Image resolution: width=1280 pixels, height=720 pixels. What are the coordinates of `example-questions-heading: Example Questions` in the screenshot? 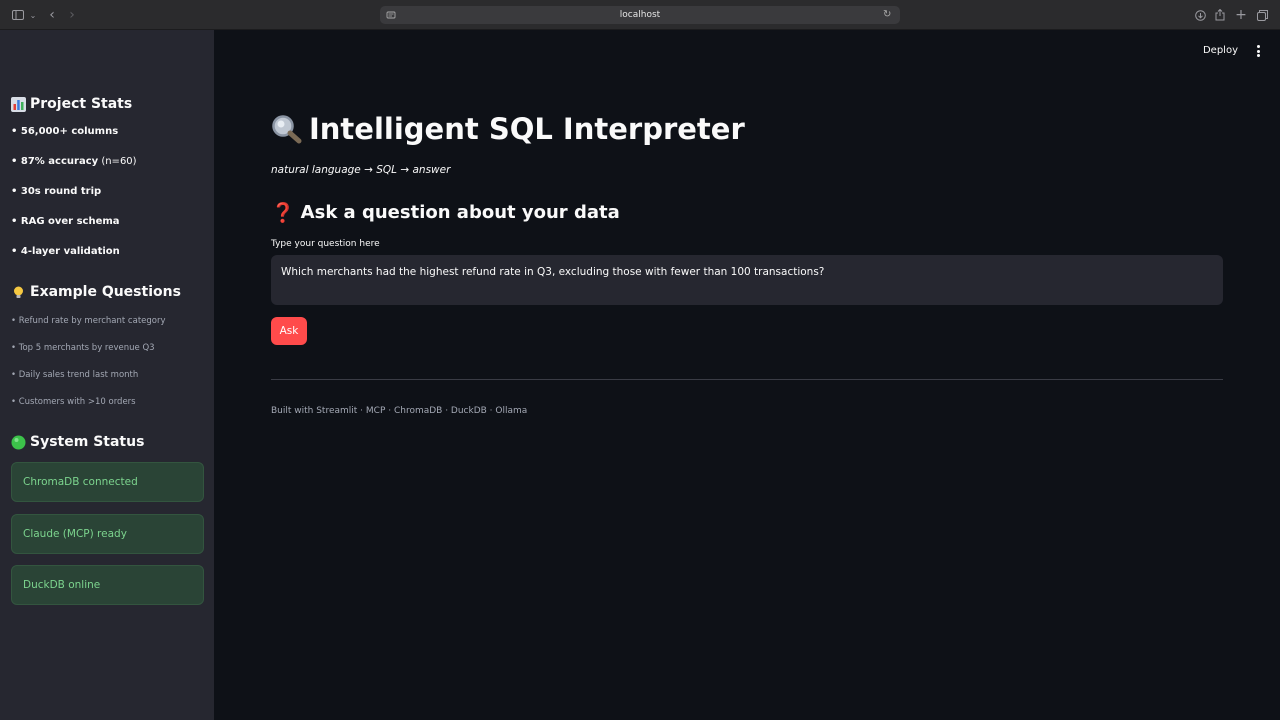 It's located at (96, 292).